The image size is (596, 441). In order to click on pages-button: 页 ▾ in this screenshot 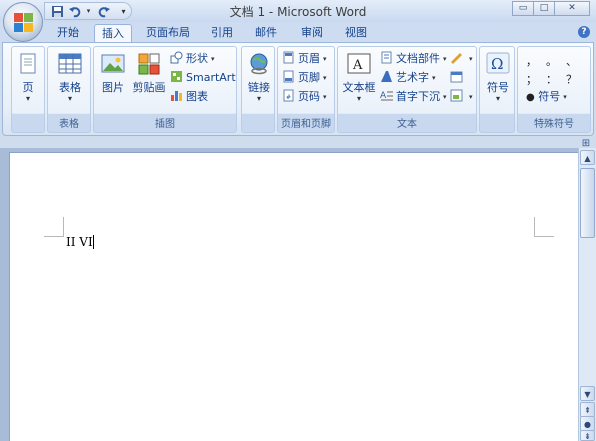, I will do `click(28, 77)`.